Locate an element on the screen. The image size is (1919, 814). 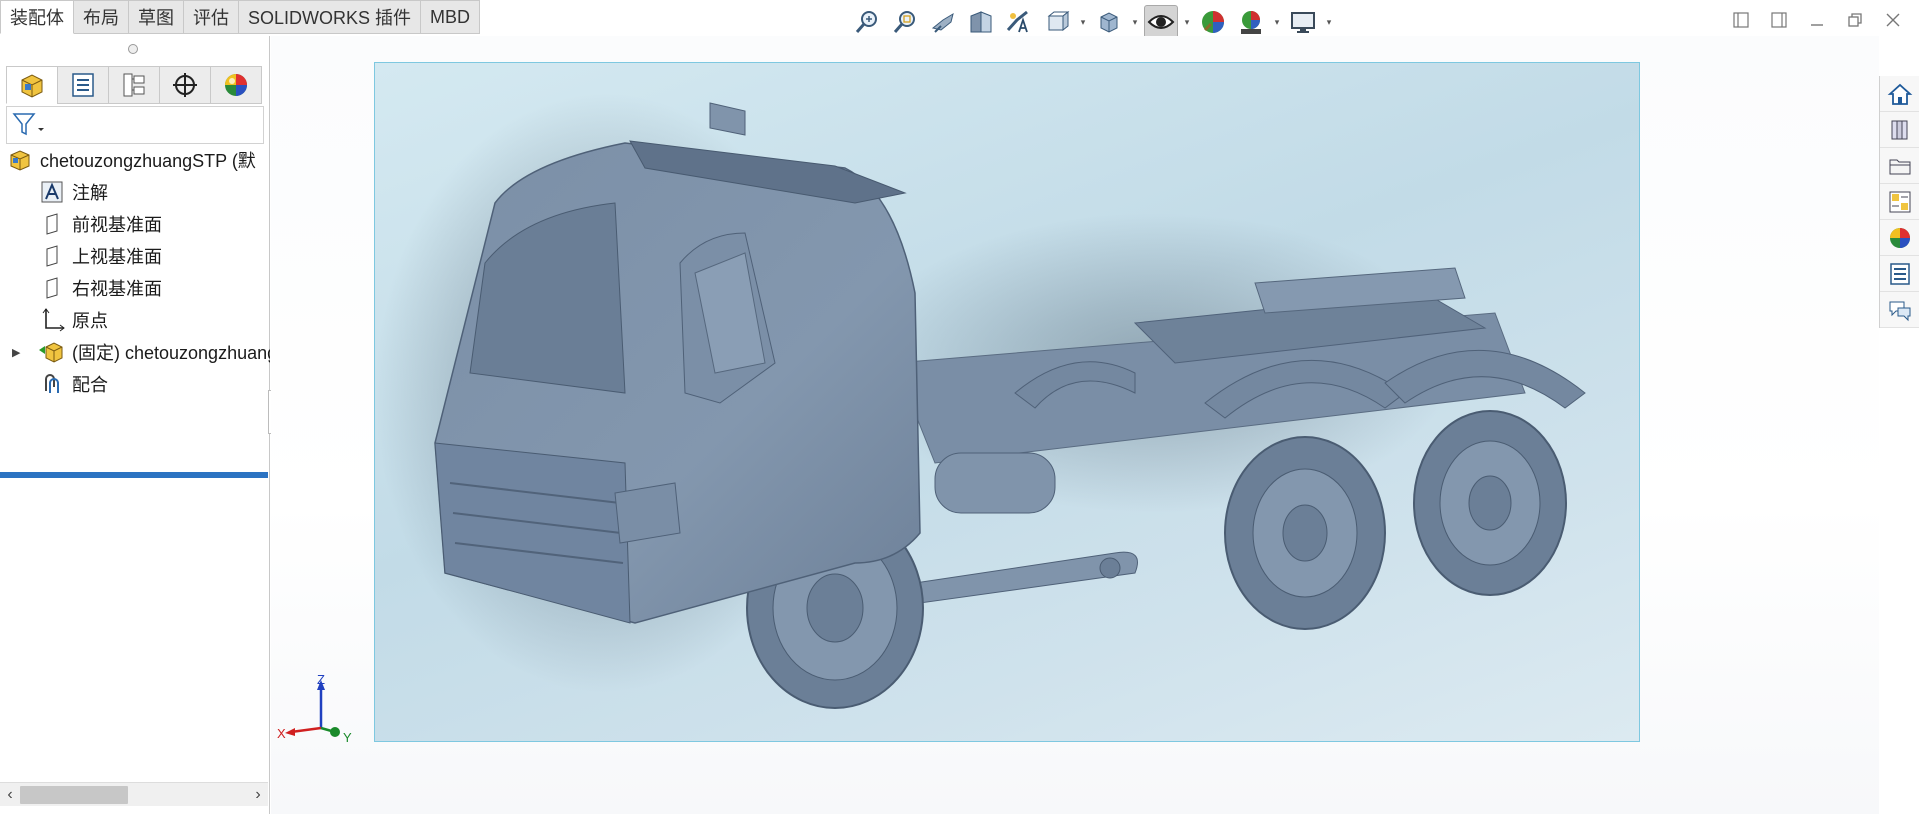
display-style-button is located at coordinates (1109, 22).